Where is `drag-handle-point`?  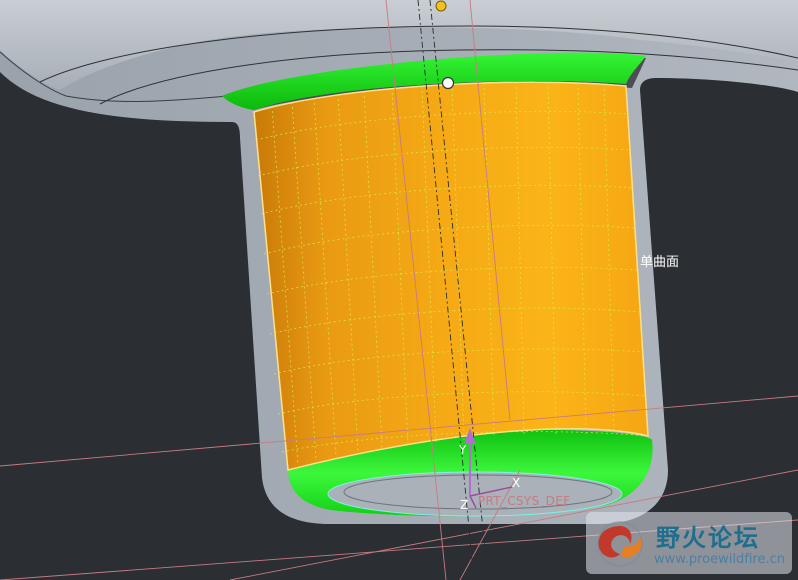
drag-handle-point is located at coordinates (448, 83).